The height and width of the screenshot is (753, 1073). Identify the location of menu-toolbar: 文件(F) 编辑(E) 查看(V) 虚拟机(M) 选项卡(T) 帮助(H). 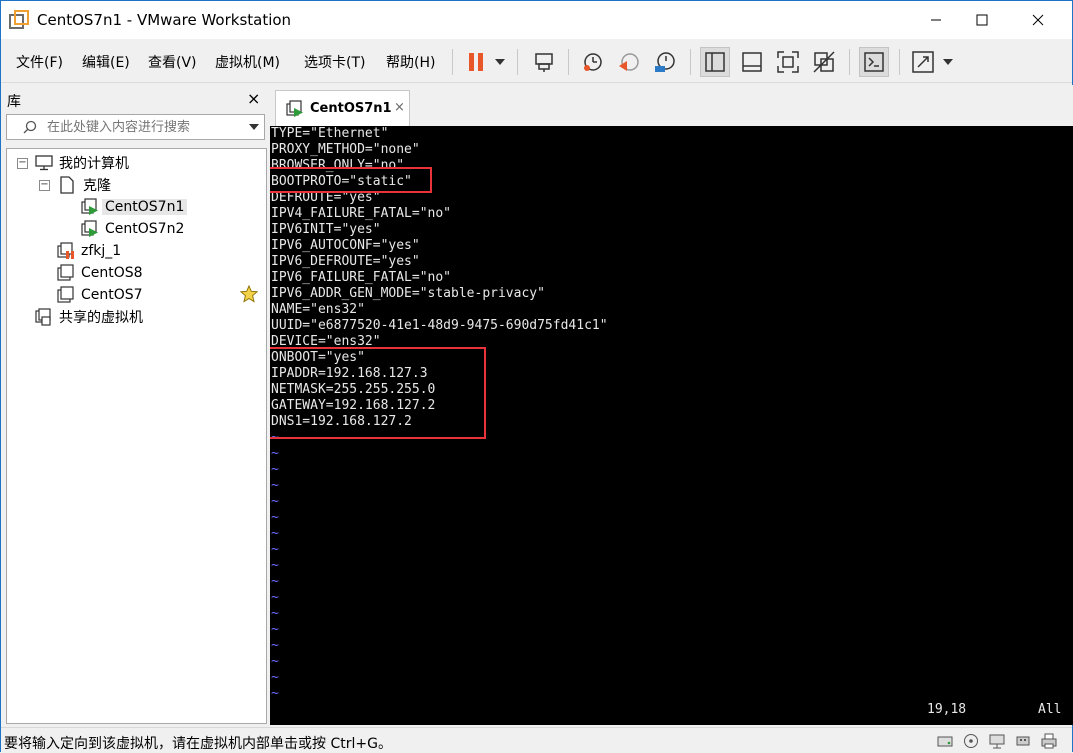
(536, 61).